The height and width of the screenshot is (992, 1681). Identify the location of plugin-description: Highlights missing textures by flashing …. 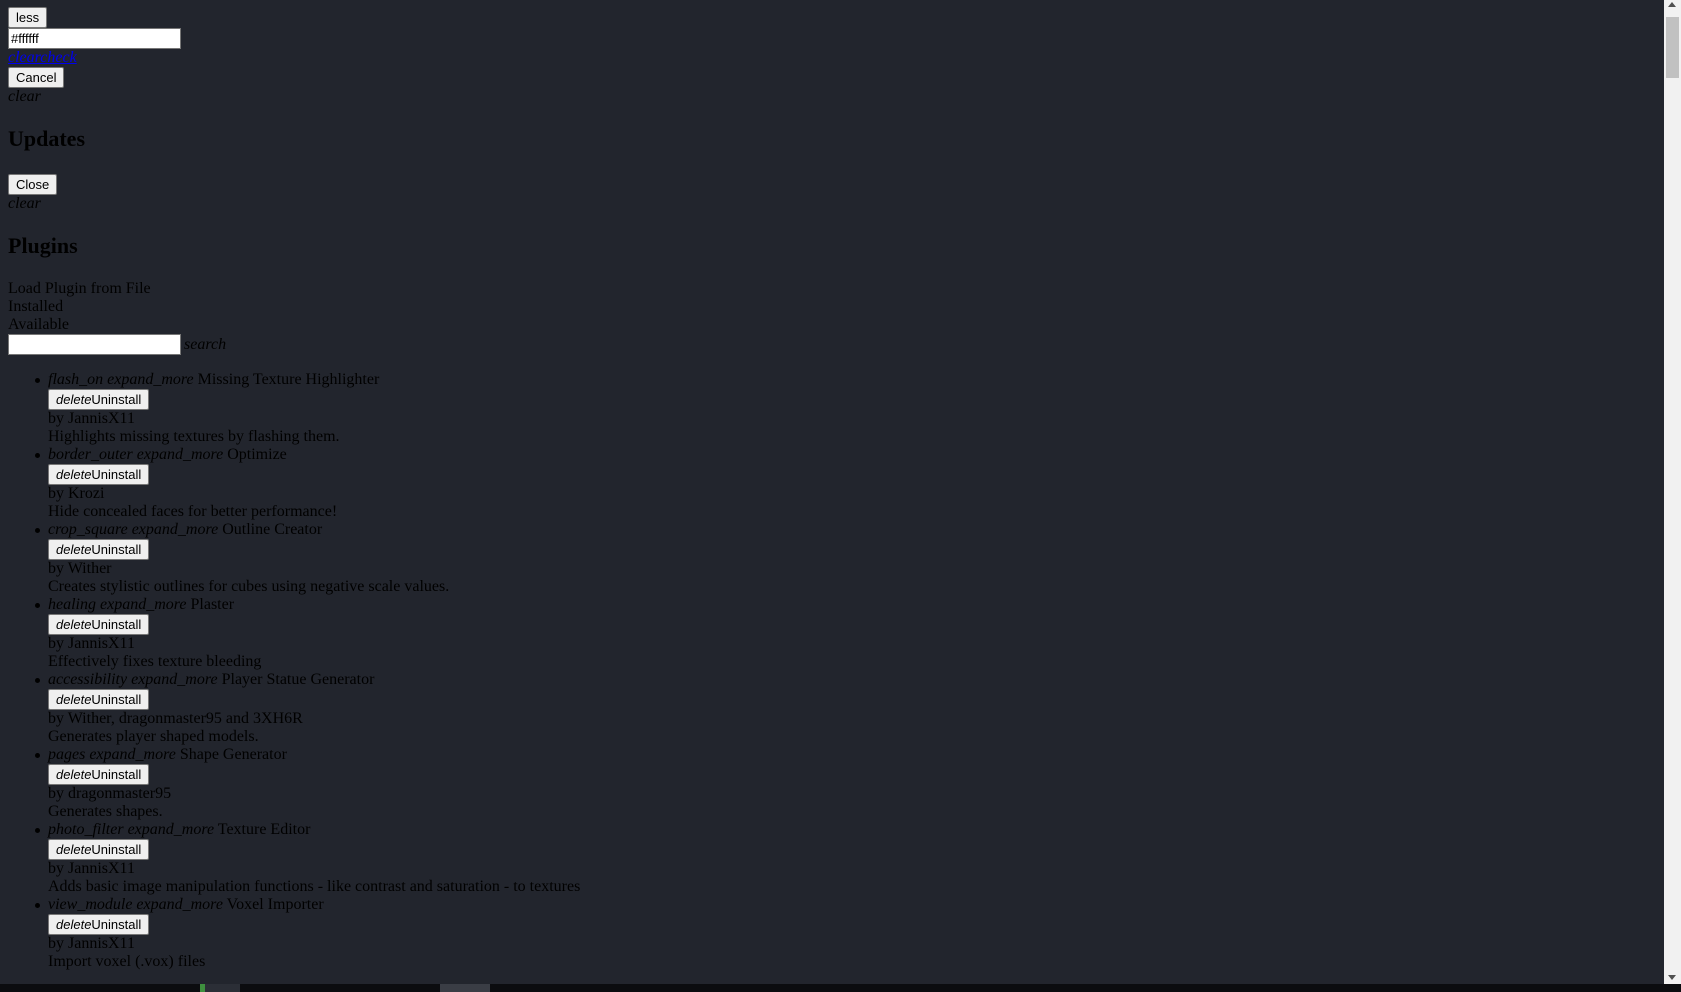
(194, 436).